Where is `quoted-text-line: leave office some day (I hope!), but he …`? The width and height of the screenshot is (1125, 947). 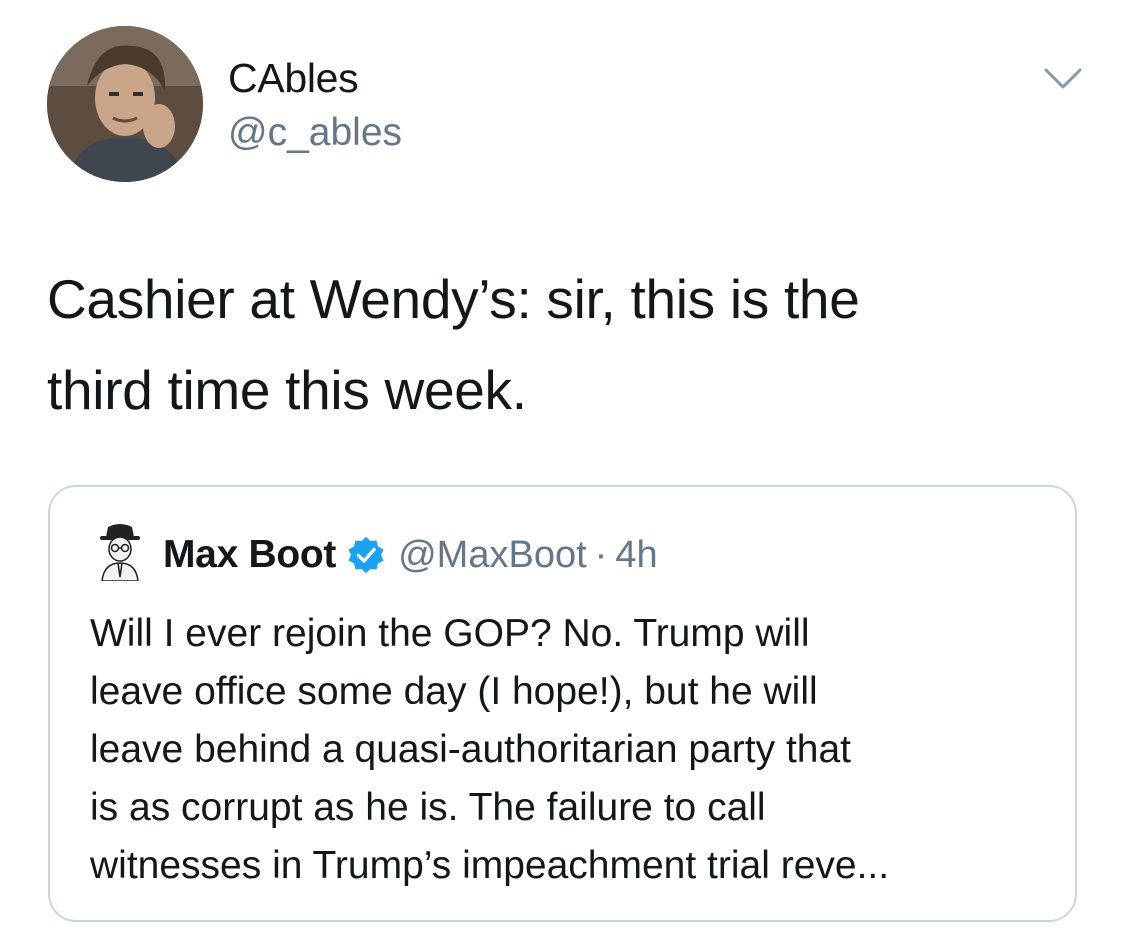 quoted-text-line: leave office some day (I hope!), but he … is located at coordinates (454, 691).